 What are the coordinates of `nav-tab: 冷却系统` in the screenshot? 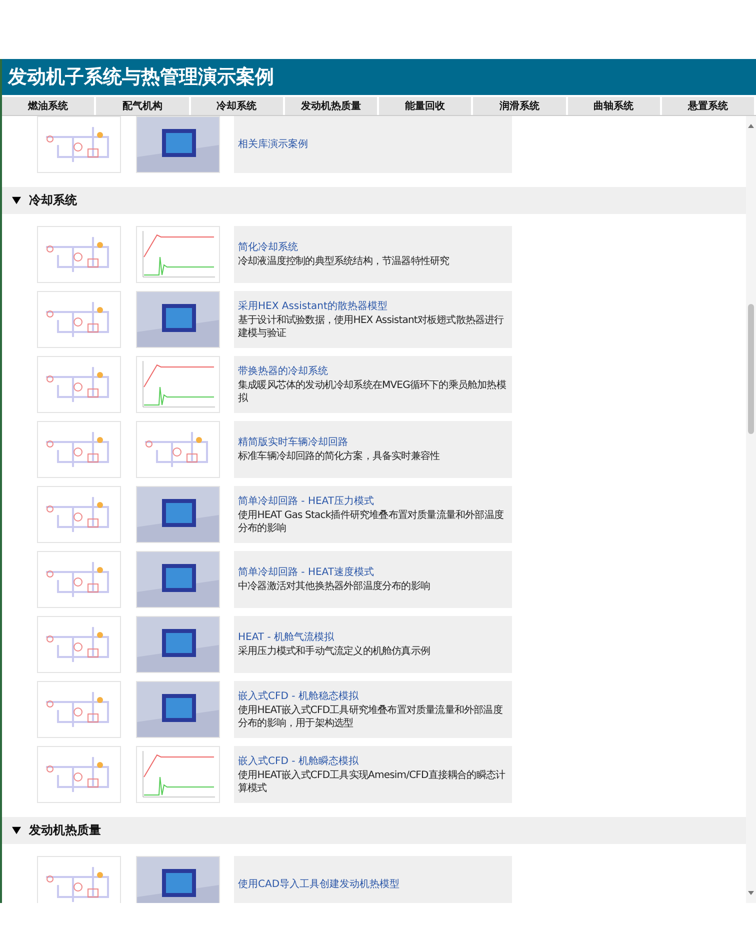 It's located at (237, 106).